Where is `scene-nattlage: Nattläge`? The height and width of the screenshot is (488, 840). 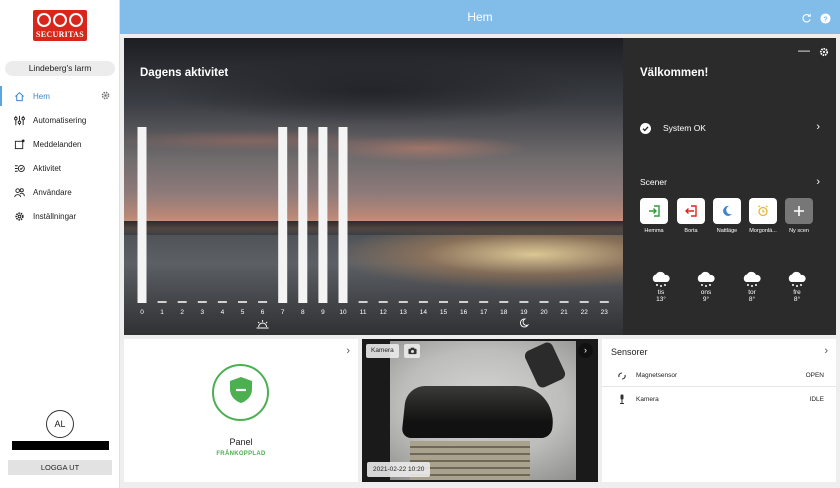 scene-nattlage: Nattläge is located at coordinates (727, 216).